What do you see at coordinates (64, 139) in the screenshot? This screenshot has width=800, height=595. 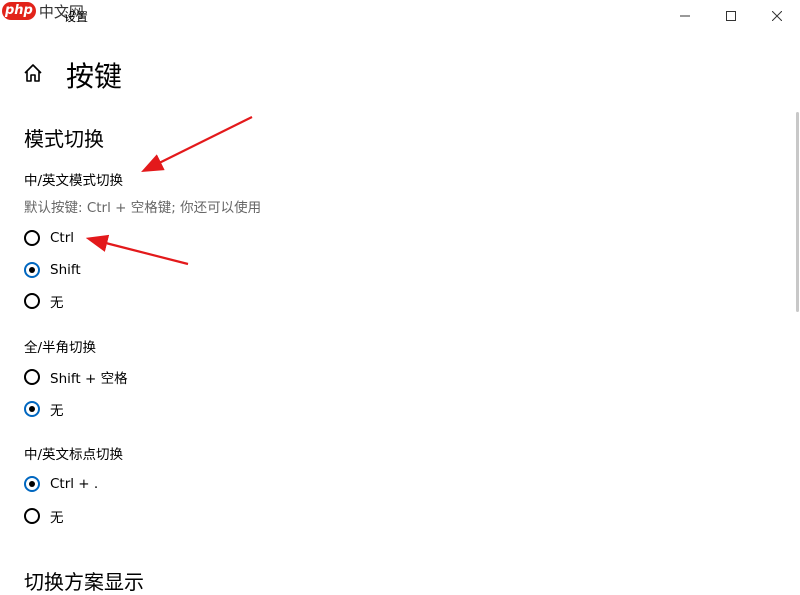 I see `section-title: 模式切换` at bounding box center [64, 139].